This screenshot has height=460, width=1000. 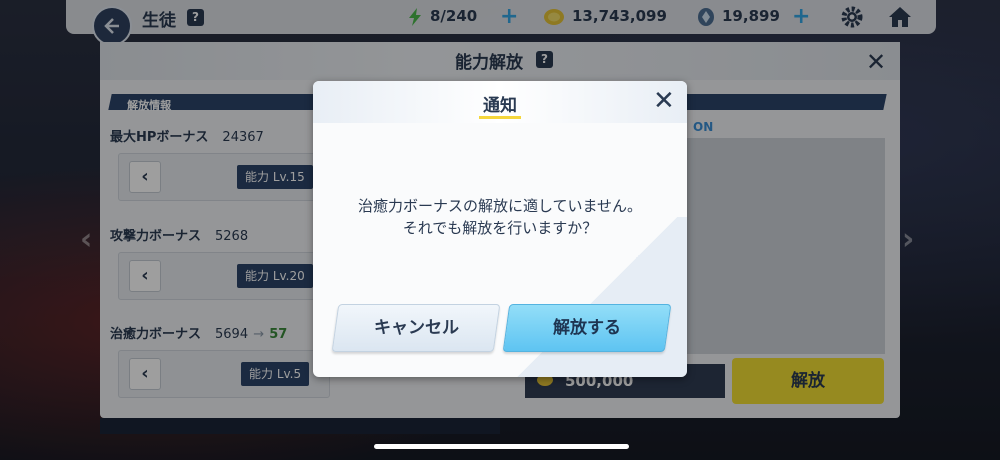 What do you see at coordinates (597, 297) in the screenshot?
I see `dialog-decoration` at bounding box center [597, 297].